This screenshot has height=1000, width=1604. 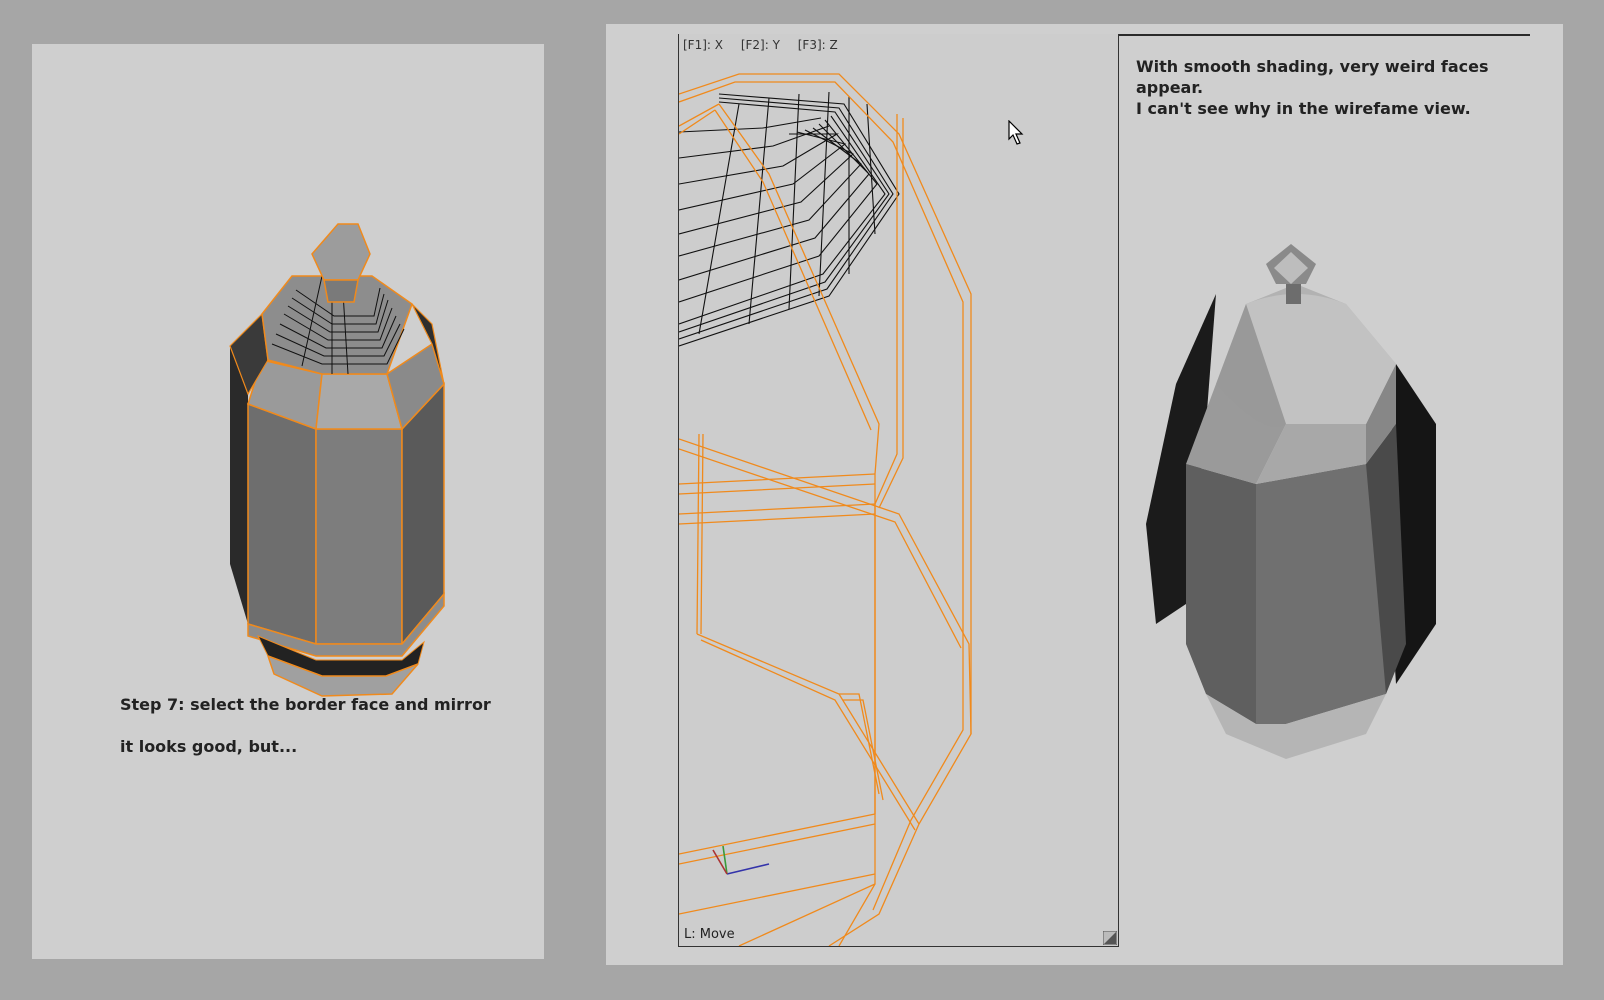 What do you see at coordinates (1291, 501) in the screenshot?
I see `smooth-shaded-bottle-render` at bounding box center [1291, 501].